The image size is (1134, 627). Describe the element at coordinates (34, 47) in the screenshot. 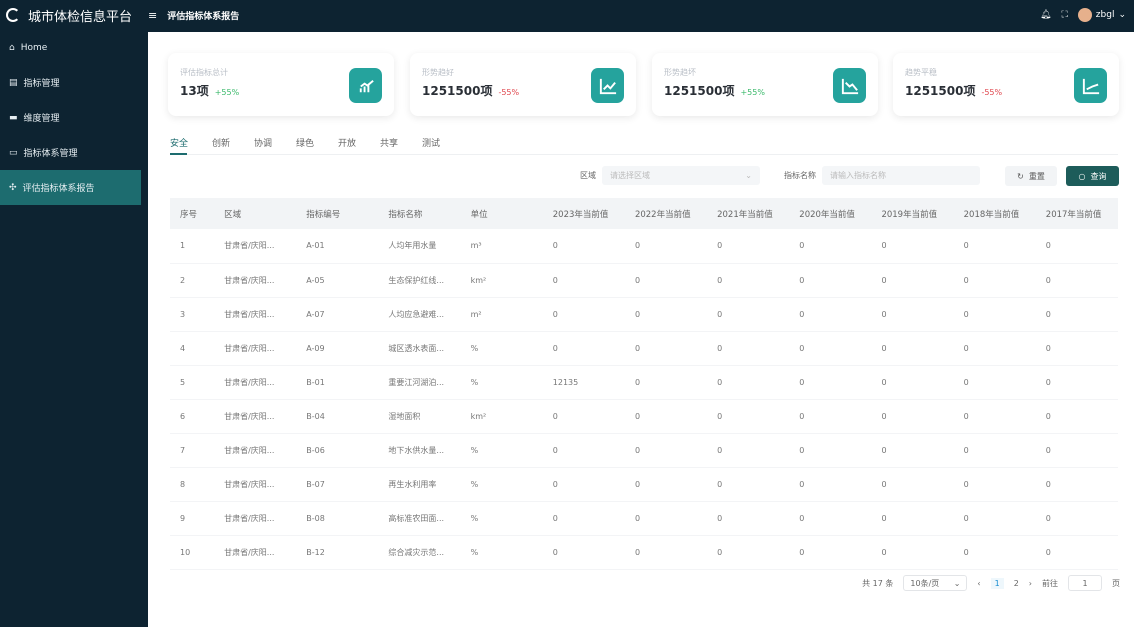

I see `sidebar-item-label: Home` at that location.